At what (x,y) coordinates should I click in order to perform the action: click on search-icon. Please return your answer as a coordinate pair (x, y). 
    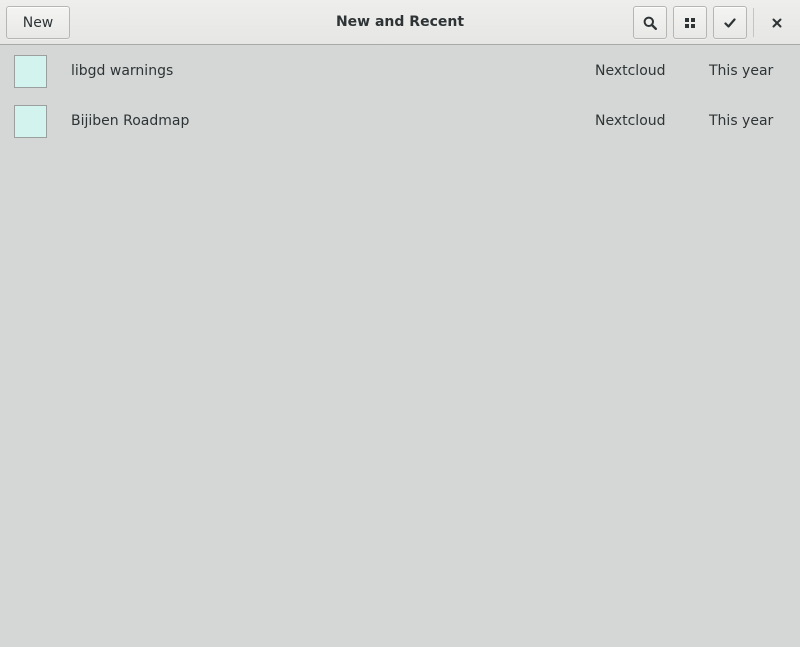
    Looking at the image, I should click on (650, 23).